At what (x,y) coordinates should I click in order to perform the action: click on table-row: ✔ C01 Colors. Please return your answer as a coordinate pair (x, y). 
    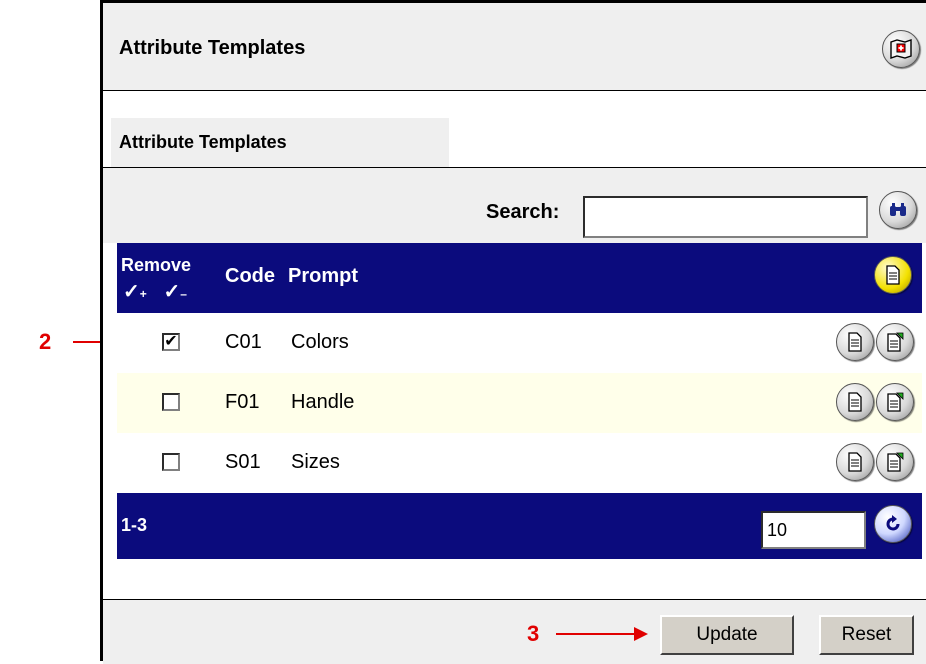
    Looking at the image, I should click on (519, 343).